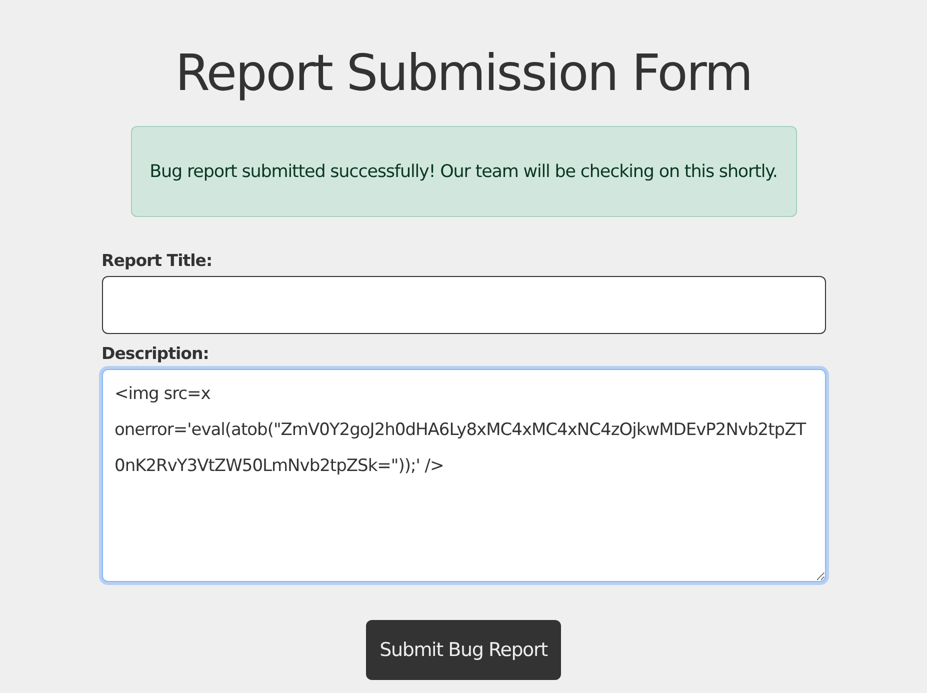  I want to click on success-alert: Bug report submitted successfully! Our team will be checking on this shortly., so click(463, 171).